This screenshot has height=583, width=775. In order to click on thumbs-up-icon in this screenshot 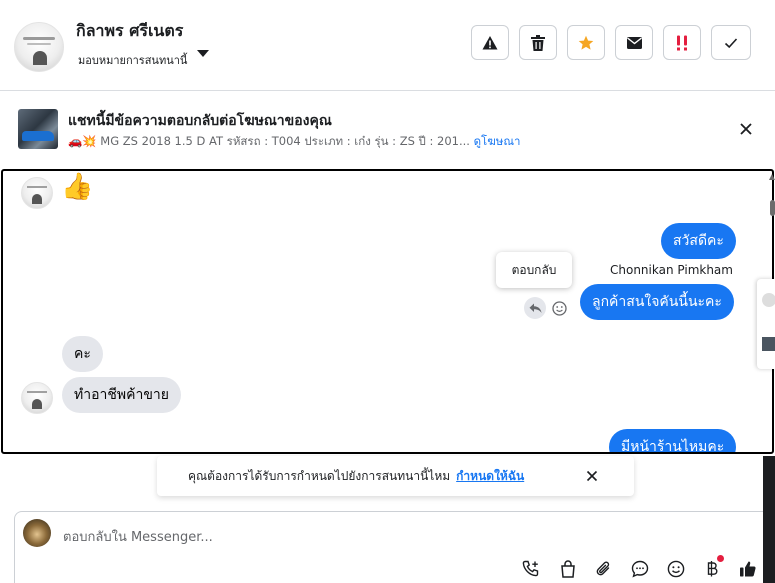, I will do `click(748, 569)`.